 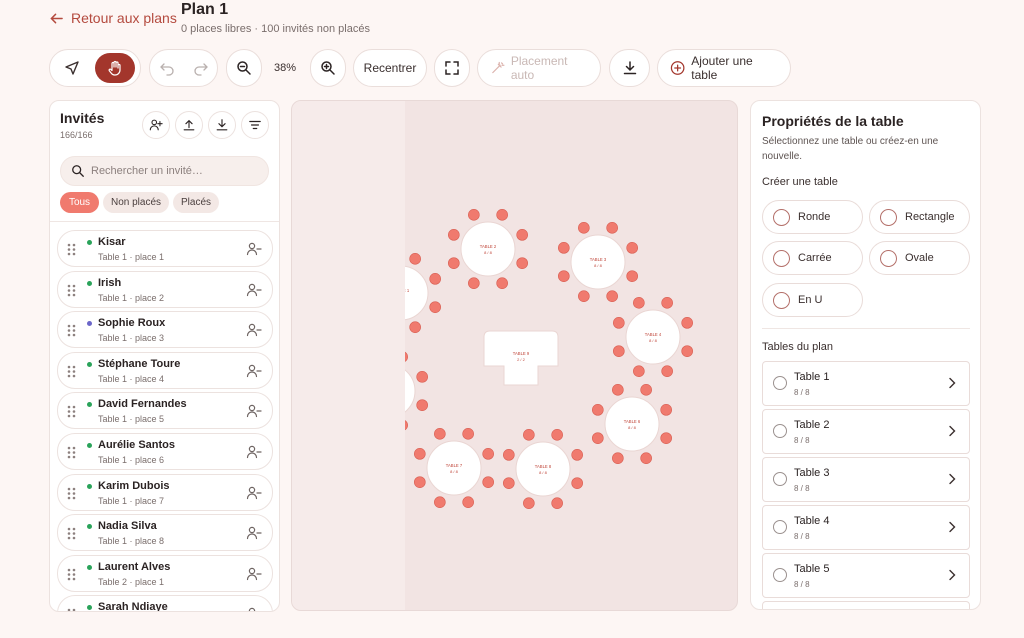 I want to click on recenter-button: Recentrer, so click(x=390, y=68).